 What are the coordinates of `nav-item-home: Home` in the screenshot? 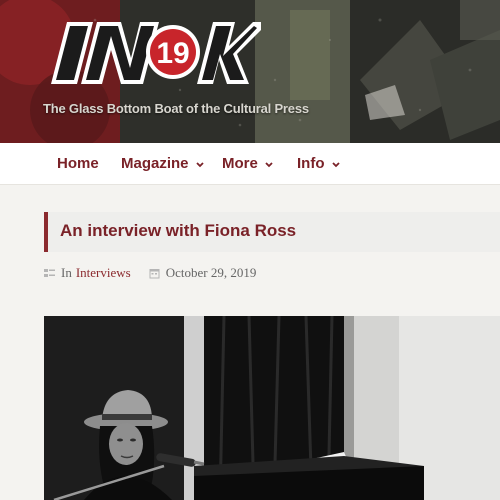 It's located at (78, 163).